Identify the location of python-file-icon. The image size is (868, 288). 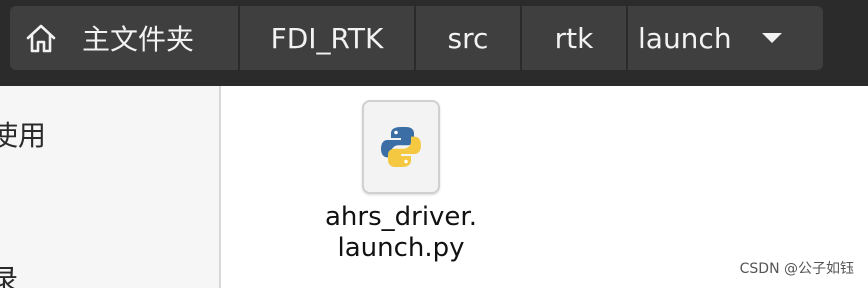
(401, 147).